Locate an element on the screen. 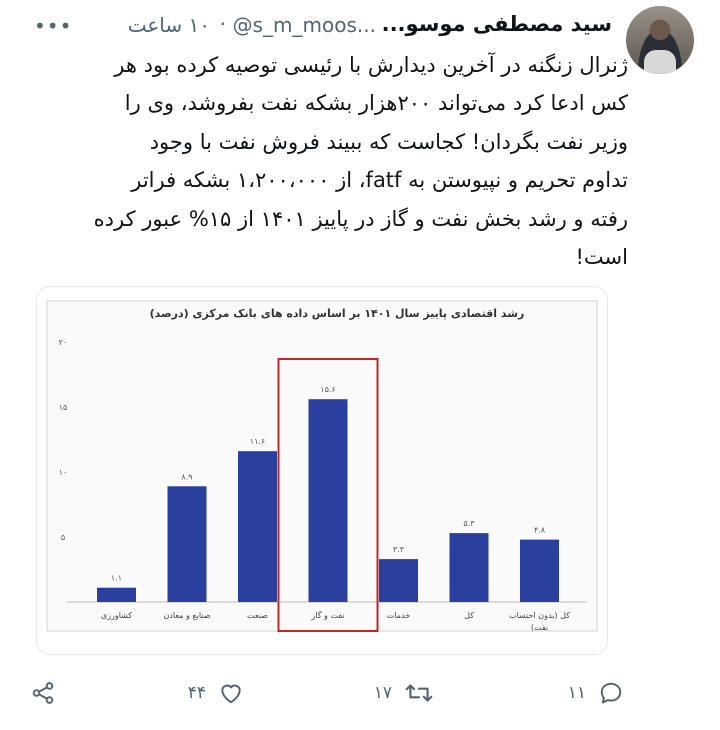 This screenshot has height=730, width=720. bar-value-label: ۱۱.۶ is located at coordinates (257, 441).